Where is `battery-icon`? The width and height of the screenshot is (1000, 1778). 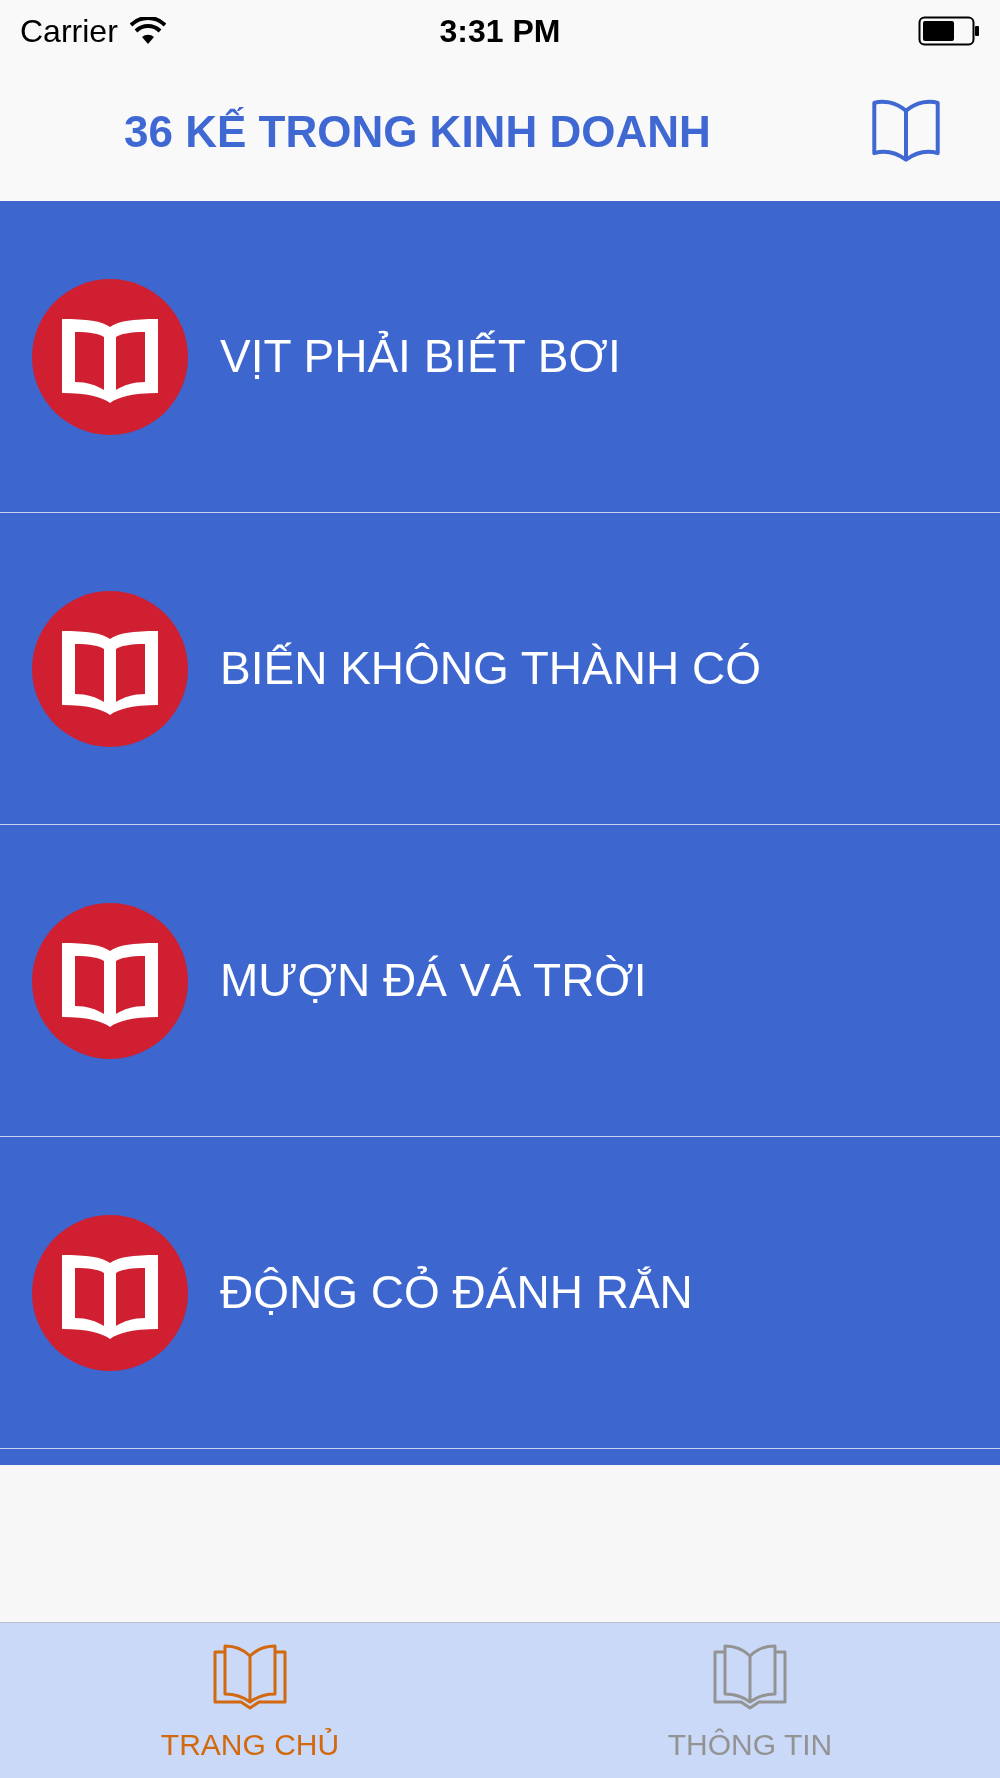
battery-icon is located at coordinates (949, 31).